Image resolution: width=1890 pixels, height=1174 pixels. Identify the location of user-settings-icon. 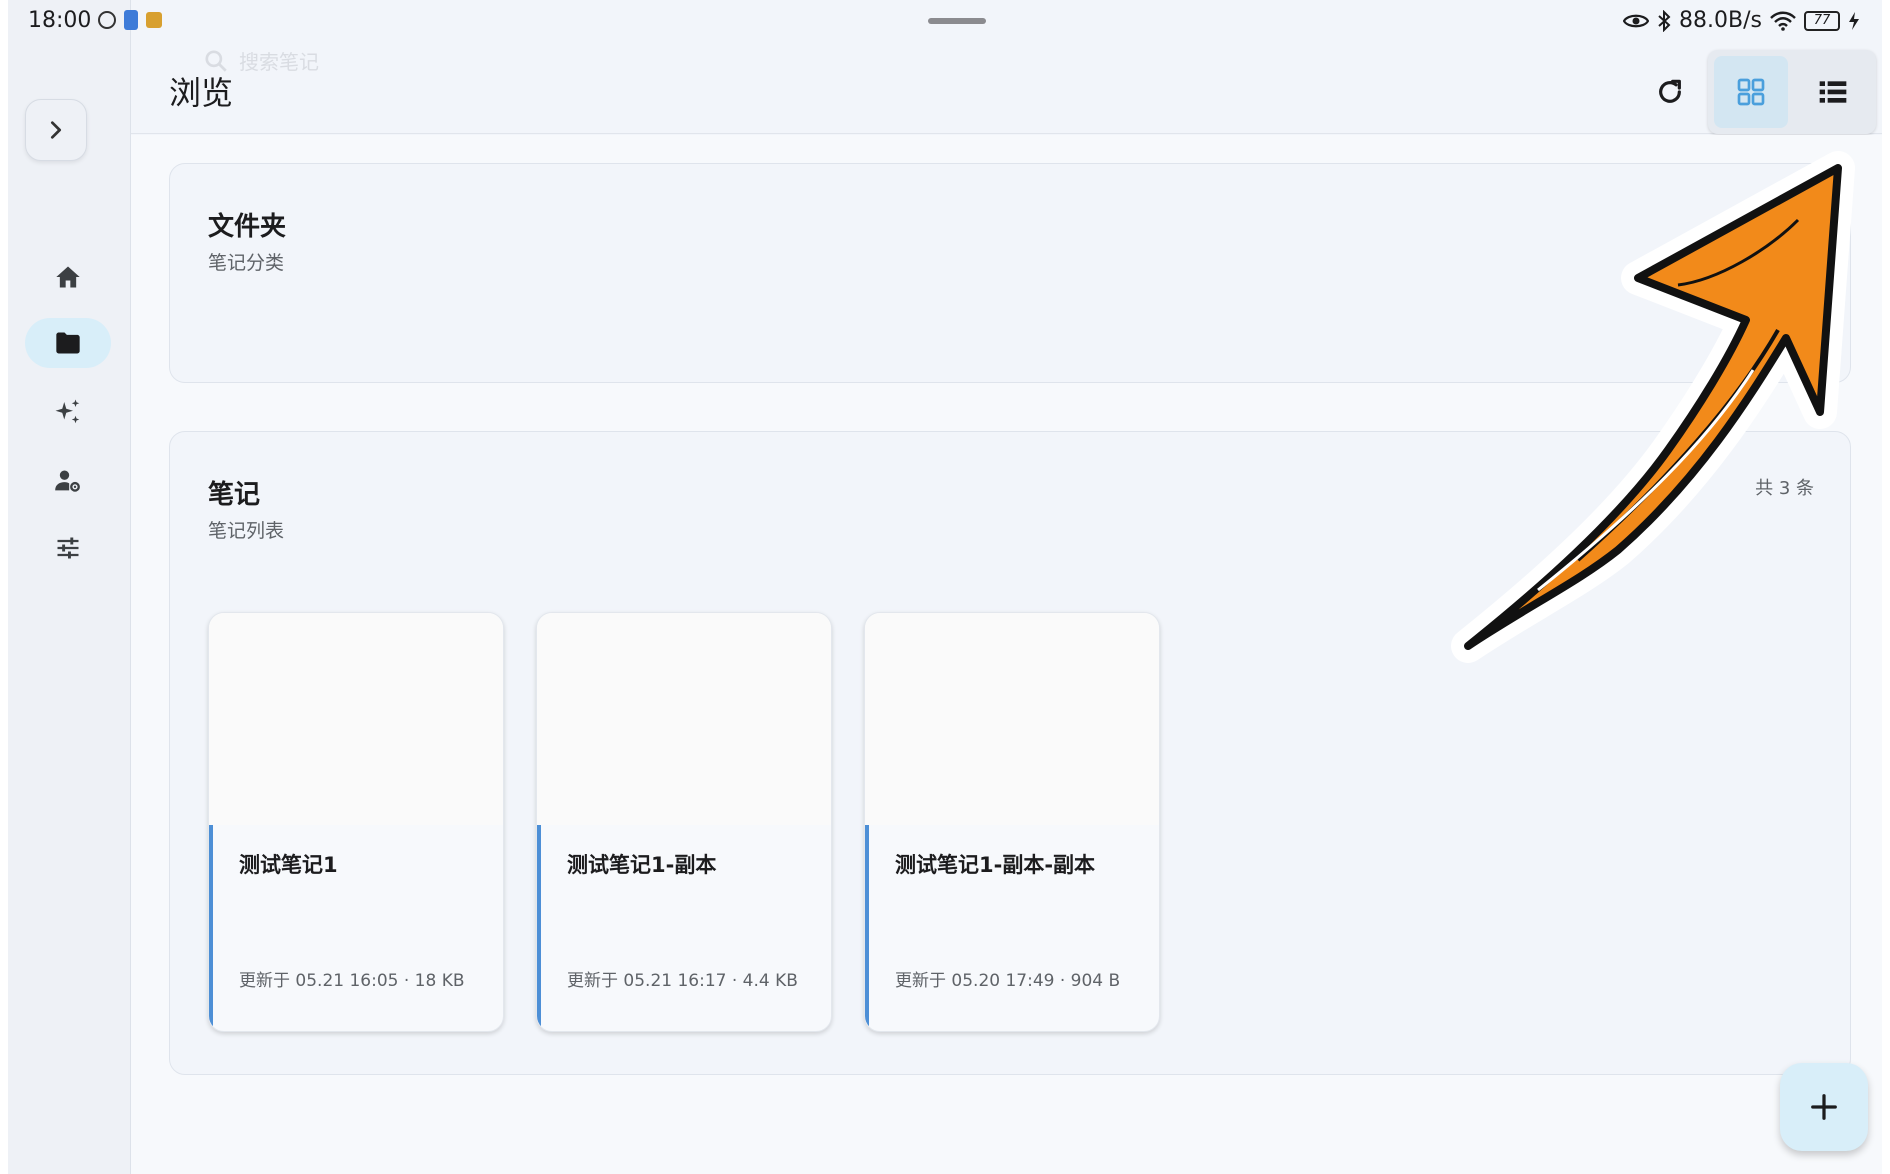
(67, 481).